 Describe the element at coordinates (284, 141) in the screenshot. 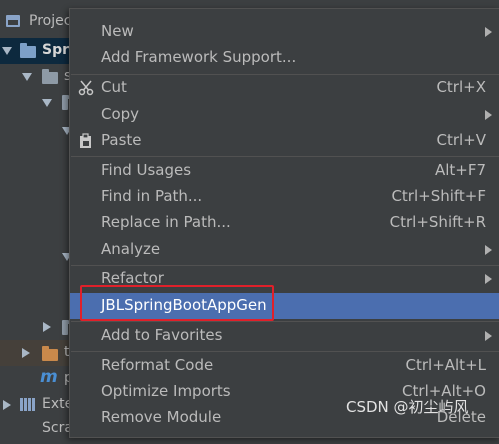

I see `menu-item-paste: Paste Ctrl+V` at that location.